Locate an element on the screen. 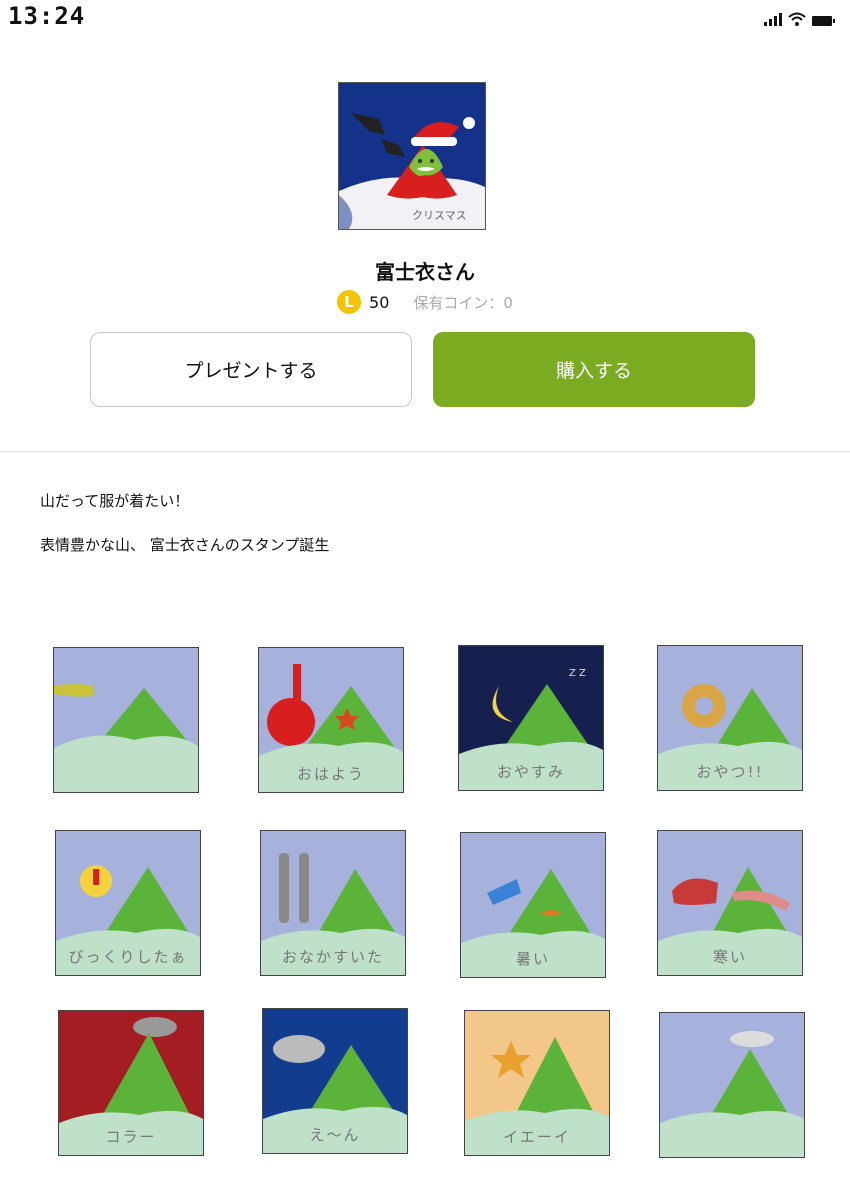 This screenshot has height=1200, width=850. wifi-icon is located at coordinates (797, 19).